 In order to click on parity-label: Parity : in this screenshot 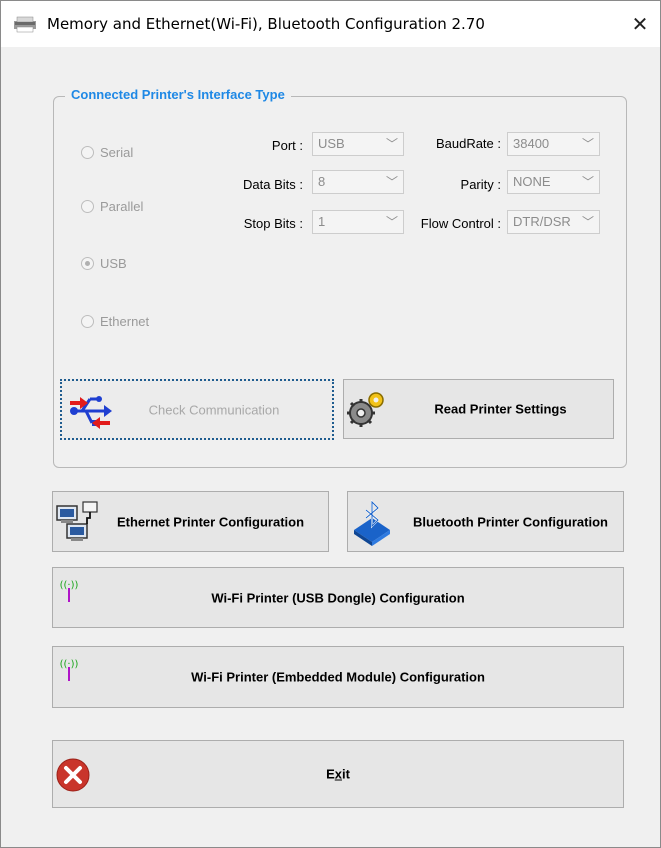, I will do `click(480, 184)`.